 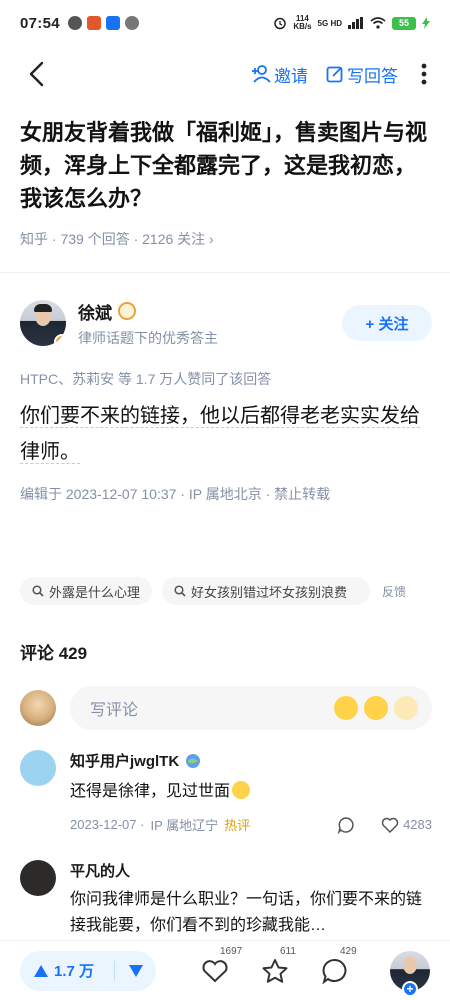 I want to click on plus-icon: +, so click(x=410, y=988).